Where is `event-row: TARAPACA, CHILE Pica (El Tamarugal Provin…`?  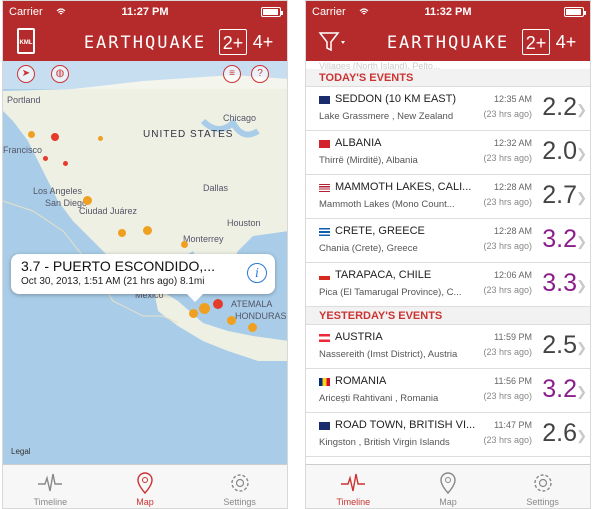
event-row: TARAPACA, CHILE Pica (El Tamarugal Provin… is located at coordinates (448, 285).